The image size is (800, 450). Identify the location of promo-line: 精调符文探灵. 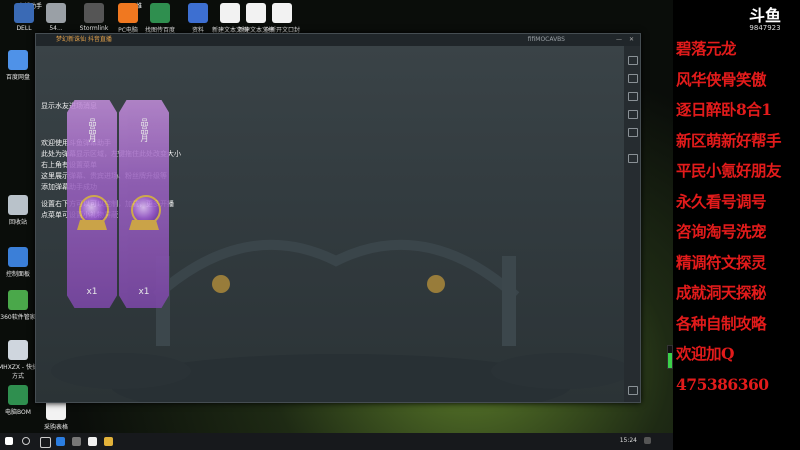
(721, 262).